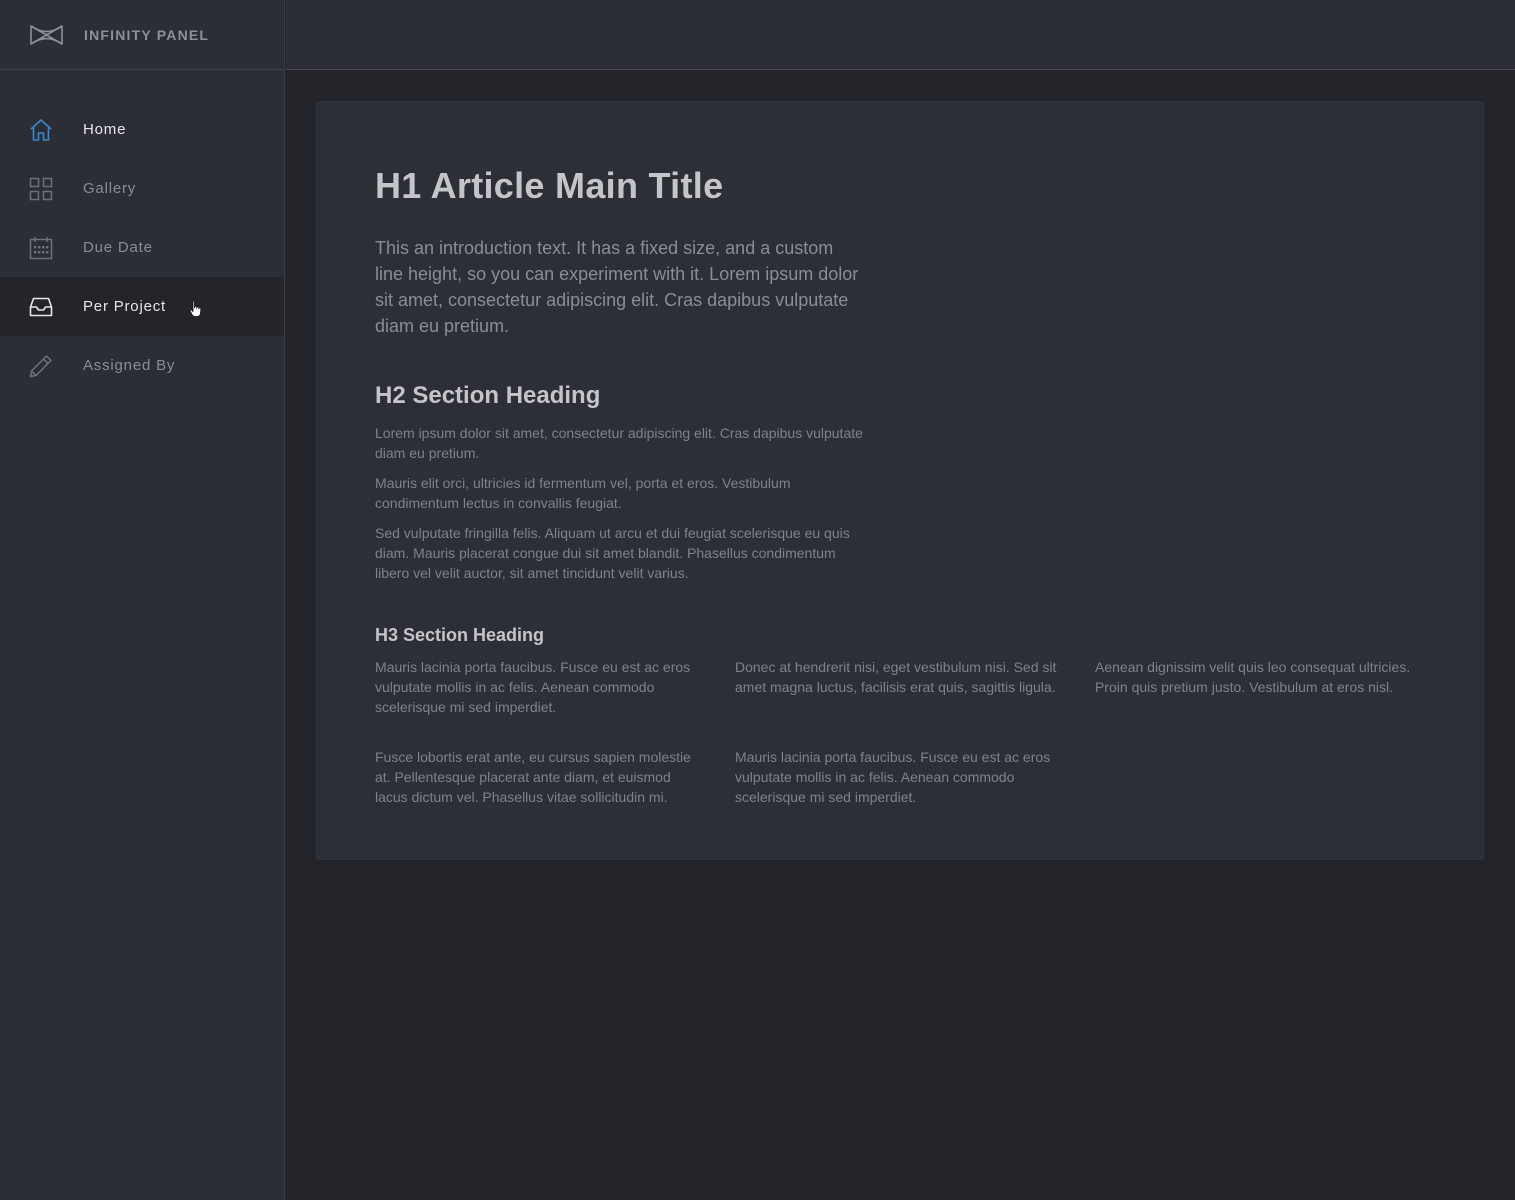  What do you see at coordinates (41, 189) in the screenshot?
I see `grid-icon` at bounding box center [41, 189].